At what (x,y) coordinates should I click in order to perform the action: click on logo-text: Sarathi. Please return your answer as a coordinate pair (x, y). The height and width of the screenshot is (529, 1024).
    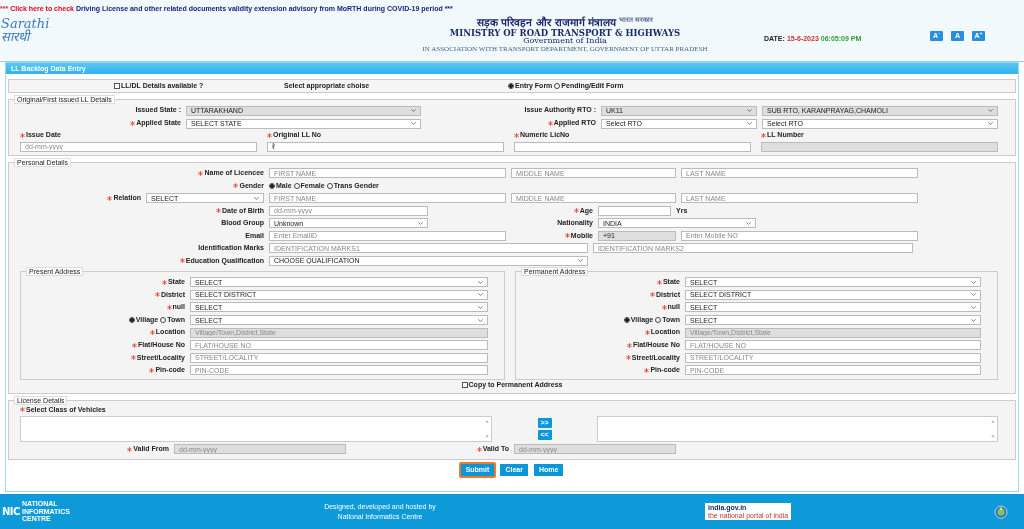
    Looking at the image, I should click on (26, 23).